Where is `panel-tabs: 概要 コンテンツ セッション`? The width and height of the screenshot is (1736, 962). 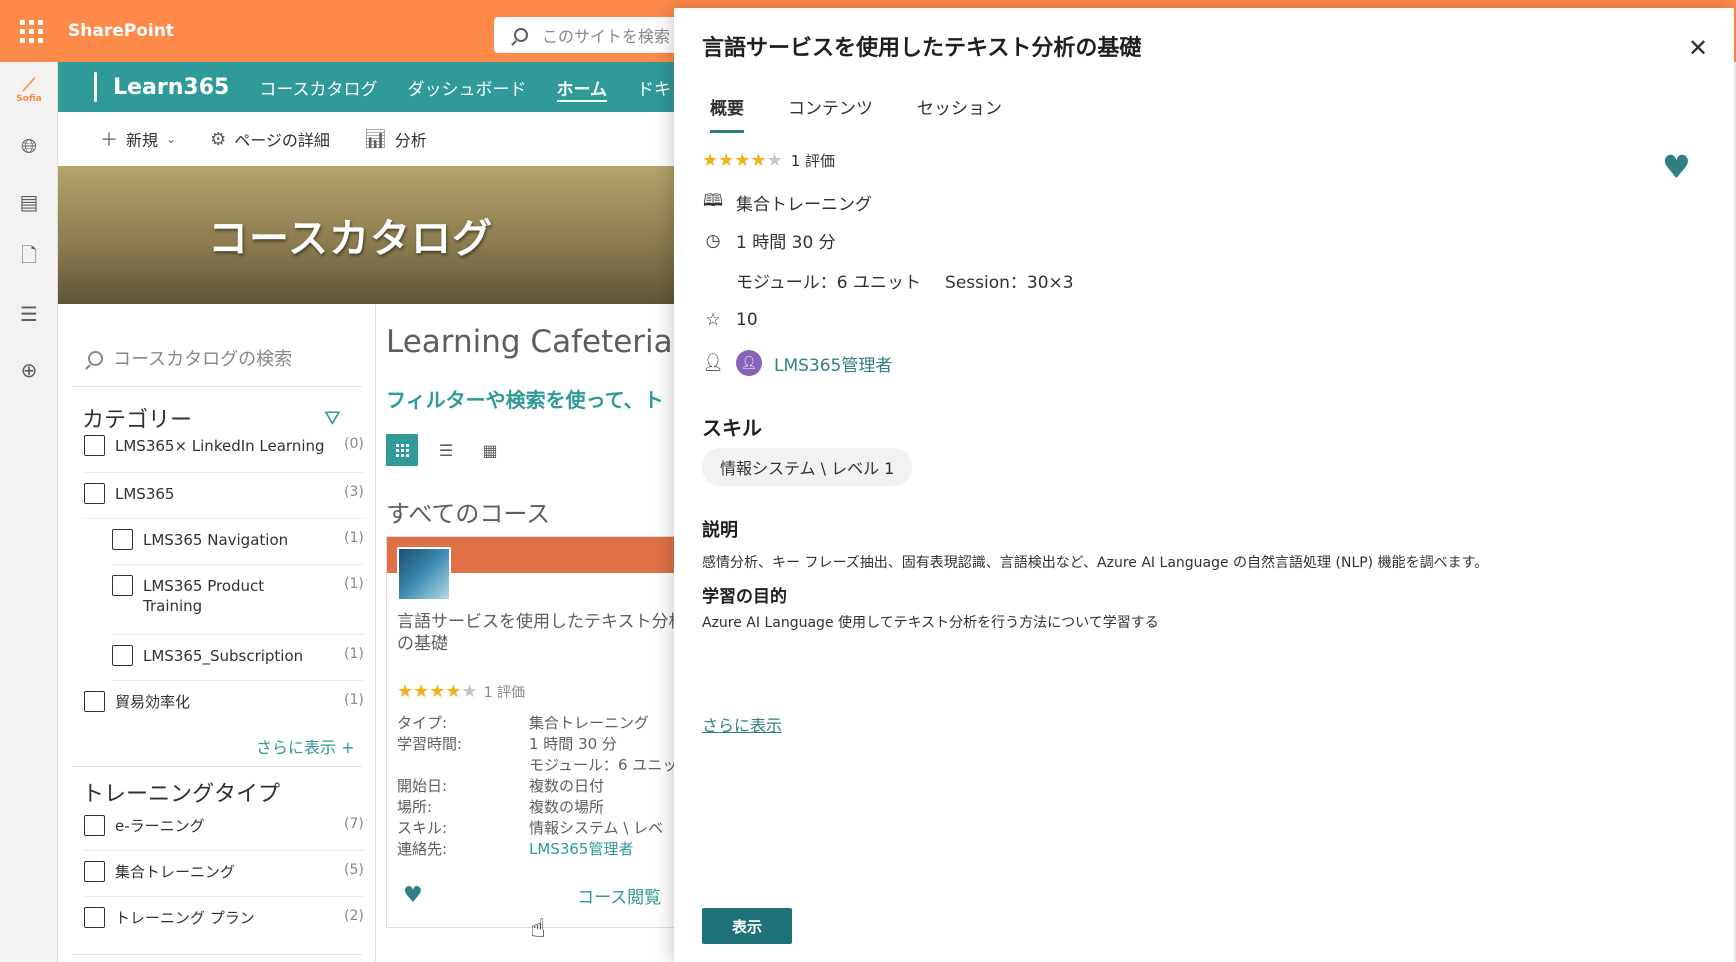 panel-tabs: 概要 コンテンツ セッション is located at coordinates (856, 111).